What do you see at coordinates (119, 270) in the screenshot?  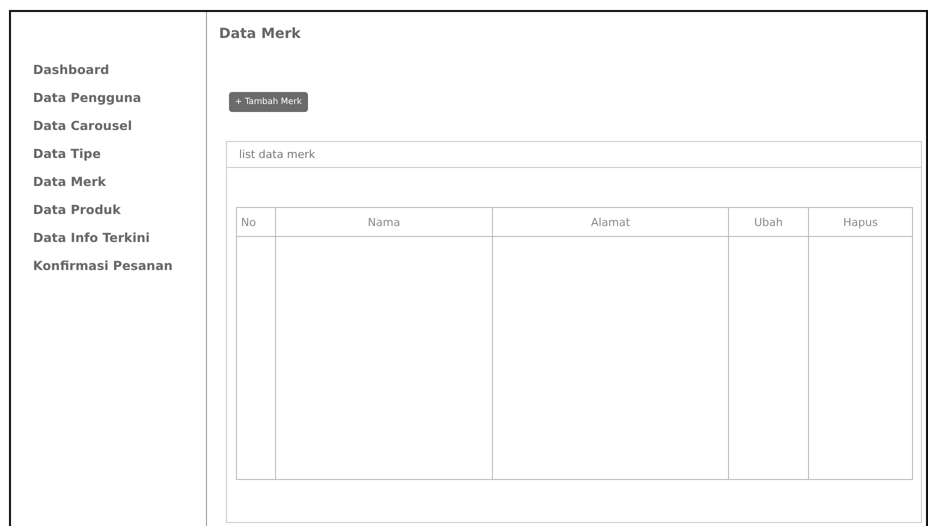 I see `sidebar-item: Konfirmasi Pesanan` at bounding box center [119, 270].